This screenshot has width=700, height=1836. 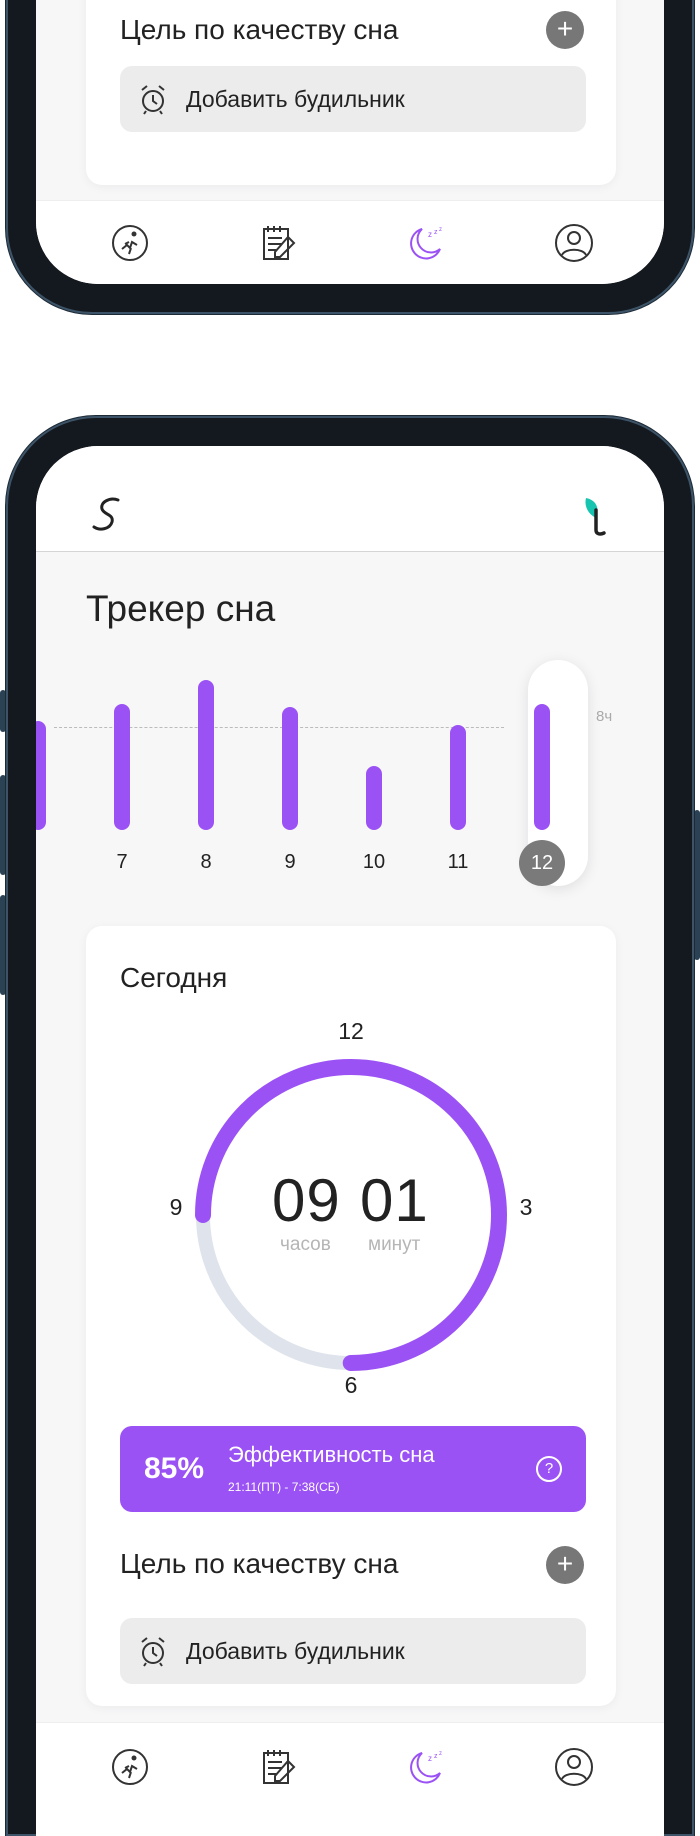 What do you see at coordinates (331, 1454) in the screenshot?
I see `efficiency-label: Эффективность сна` at bounding box center [331, 1454].